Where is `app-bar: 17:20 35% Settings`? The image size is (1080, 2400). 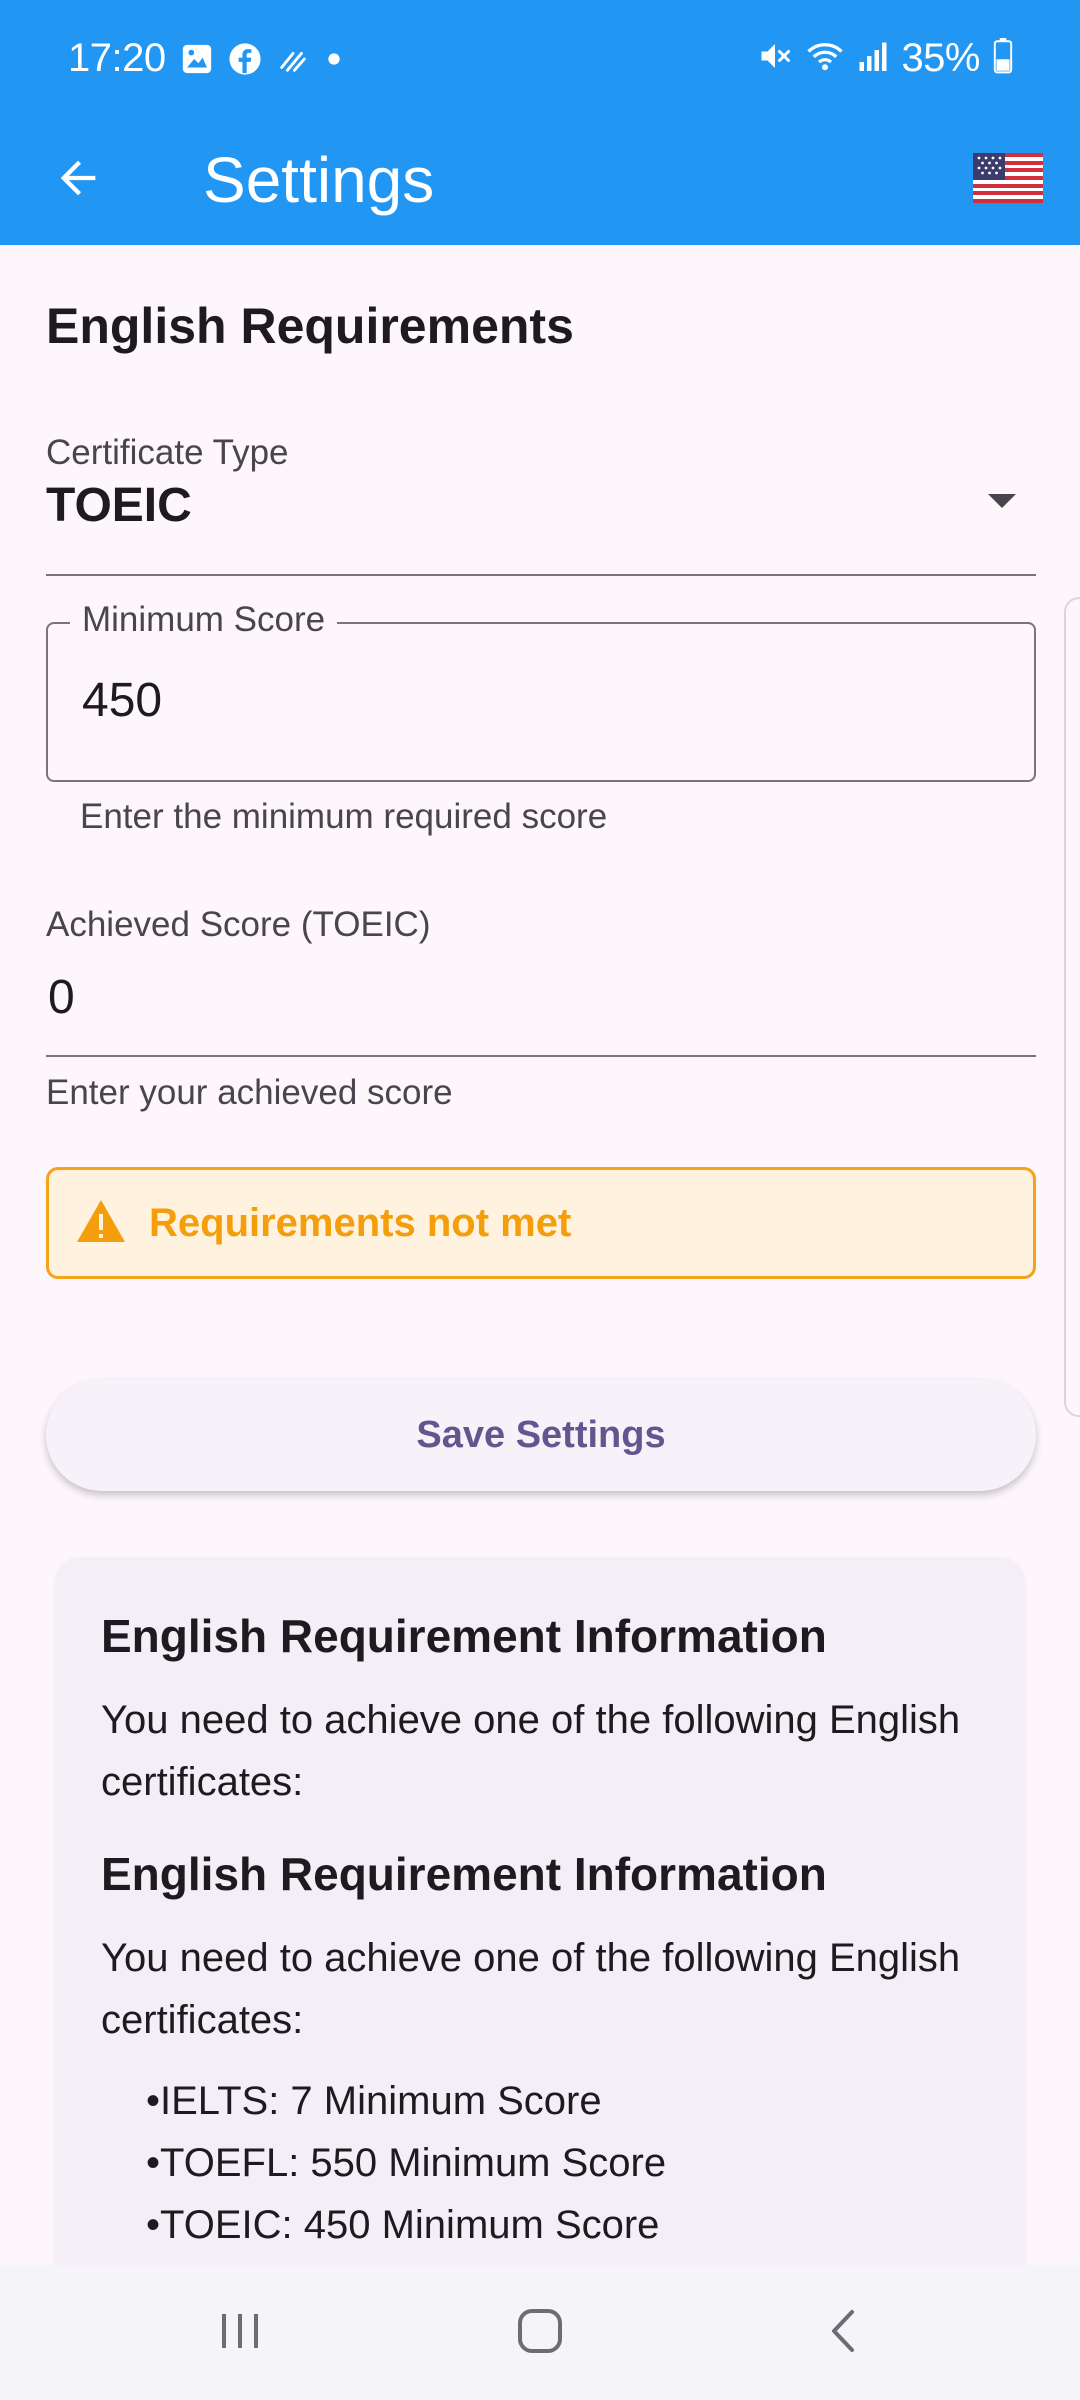 app-bar: 17:20 35% Settings is located at coordinates (540, 122).